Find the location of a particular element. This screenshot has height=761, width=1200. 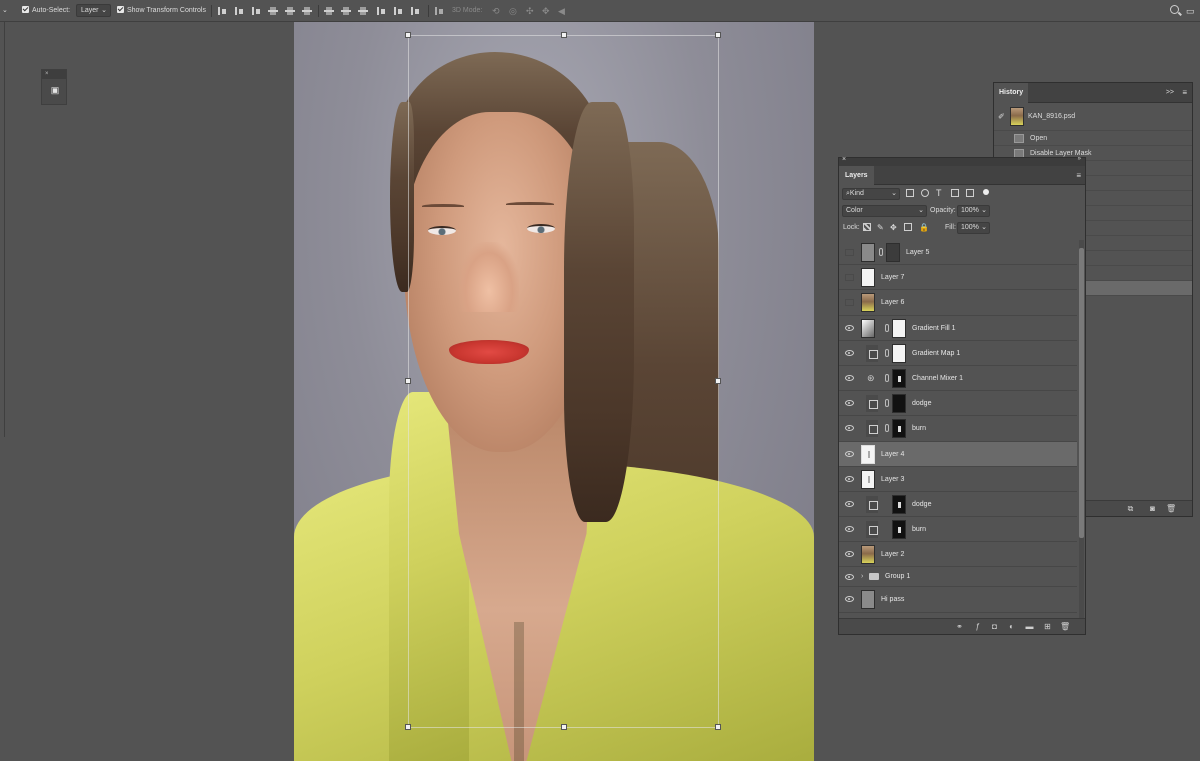

panel-drag-strip: × » is located at coordinates (962, 161).